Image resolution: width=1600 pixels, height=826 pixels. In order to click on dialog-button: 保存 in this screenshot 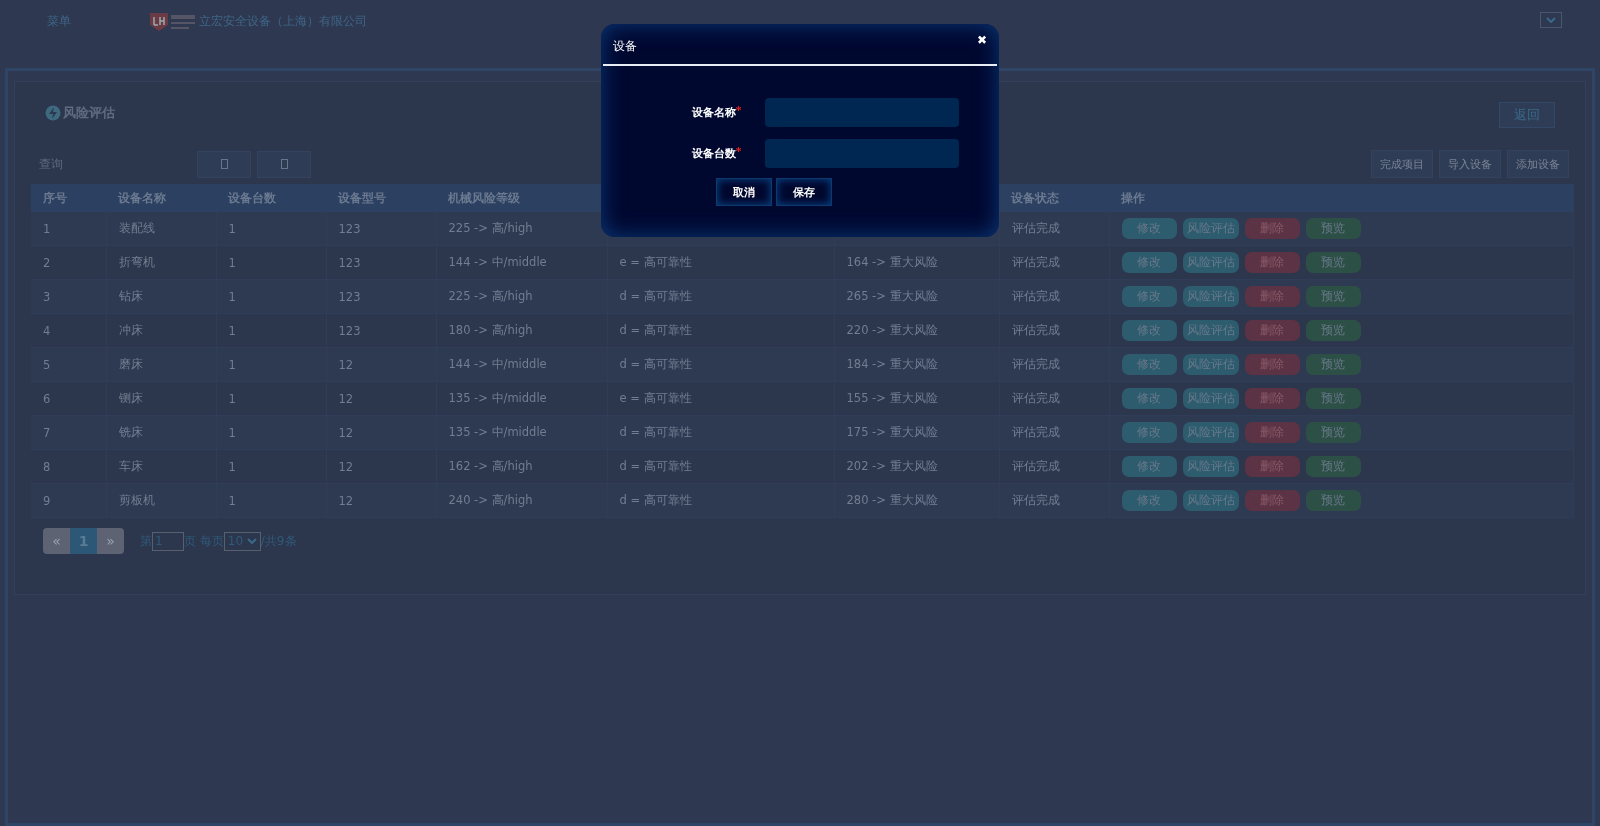, I will do `click(804, 192)`.